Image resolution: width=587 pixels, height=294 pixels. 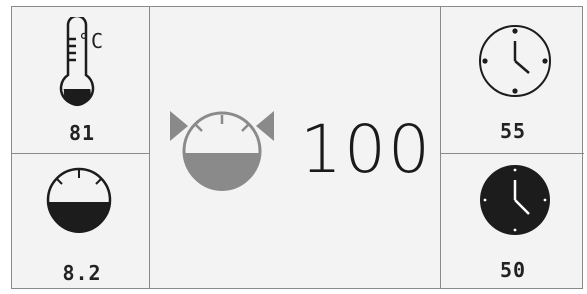 I want to click on fuel-gauge-icon, so click(x=79, y=200).